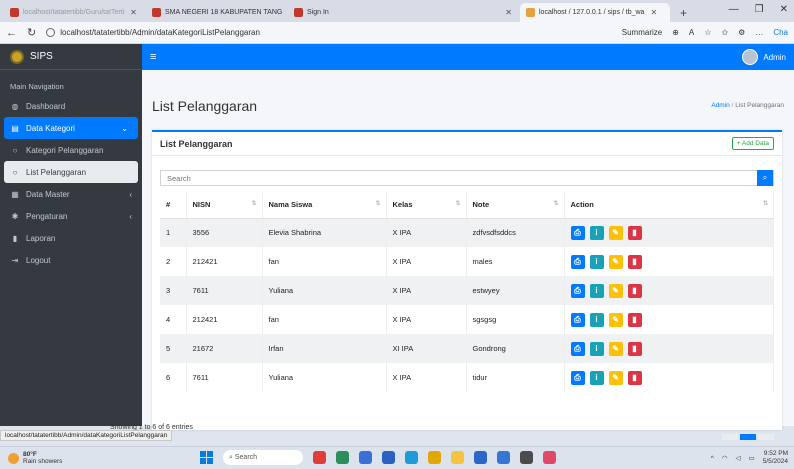 The image size is (794, 469). I want to click on search-button: ⌕, so click(765, 178).